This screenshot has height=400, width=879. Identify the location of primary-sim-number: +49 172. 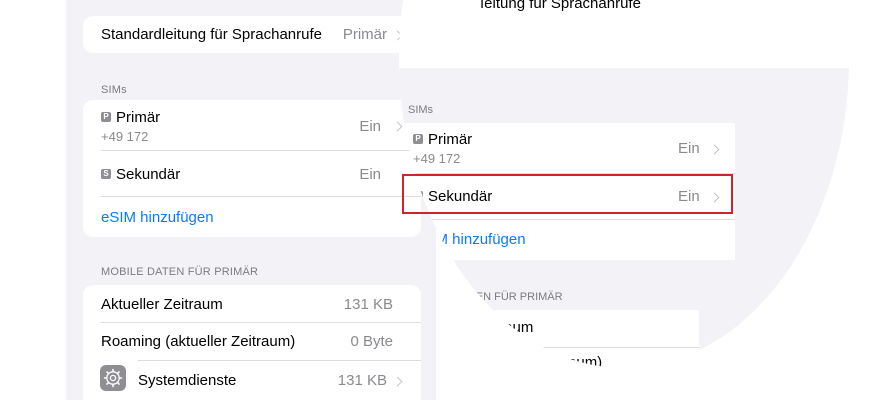
(125, 136).